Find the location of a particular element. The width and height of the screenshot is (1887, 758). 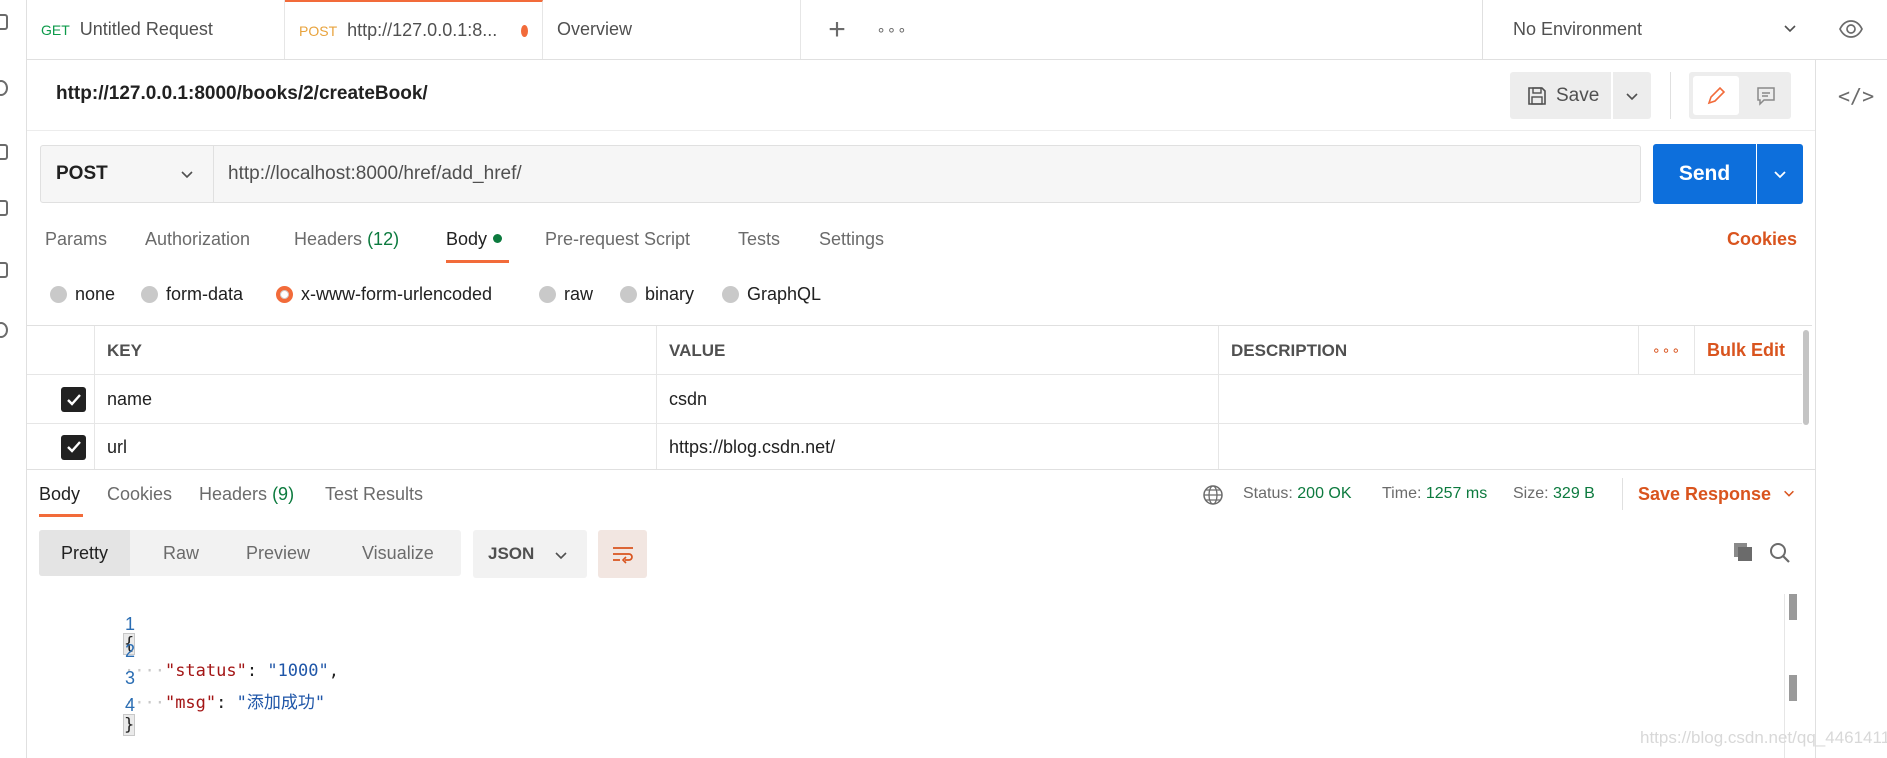

table-scrollbar is located at coordinates (1806, 377).